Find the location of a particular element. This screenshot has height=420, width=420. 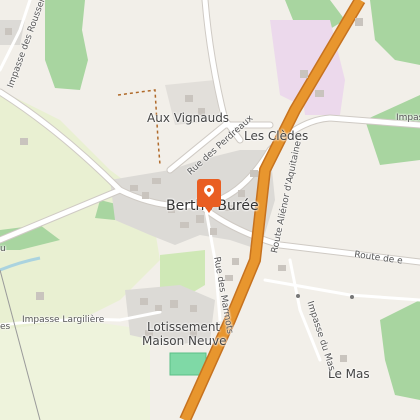

map-pin-icon is located at coordinates (209, 190).